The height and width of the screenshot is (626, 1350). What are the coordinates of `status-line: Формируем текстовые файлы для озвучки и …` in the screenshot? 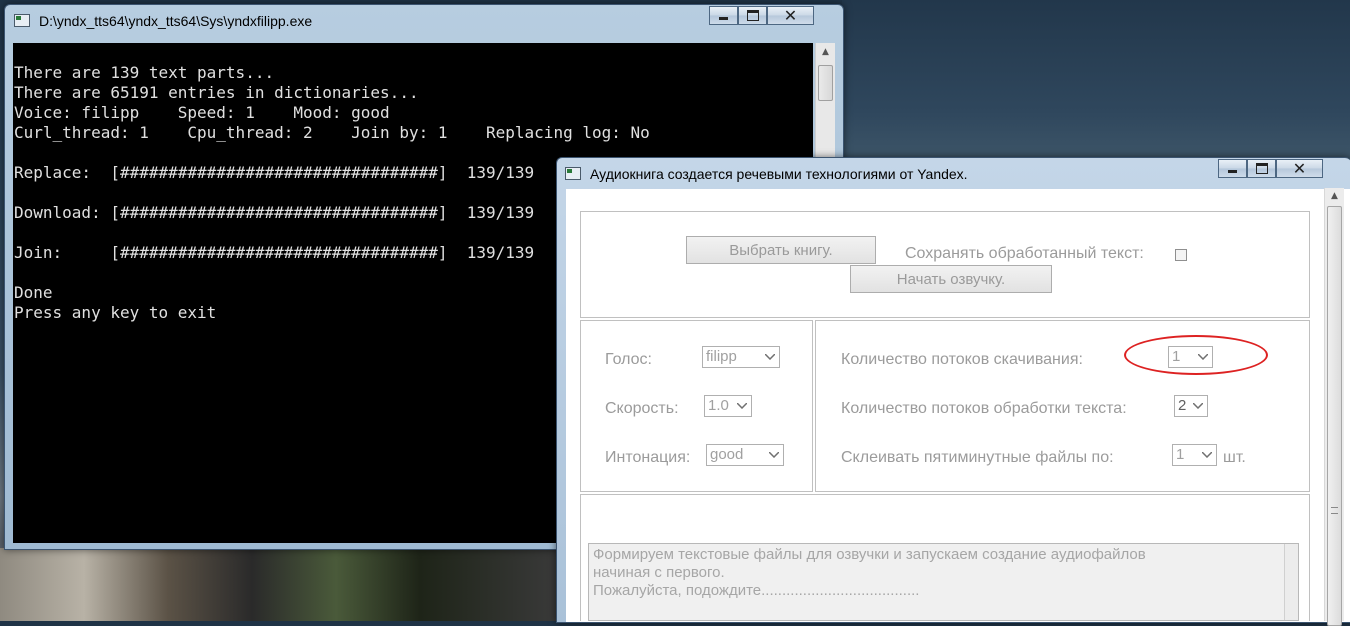 It's located at (869, 554).